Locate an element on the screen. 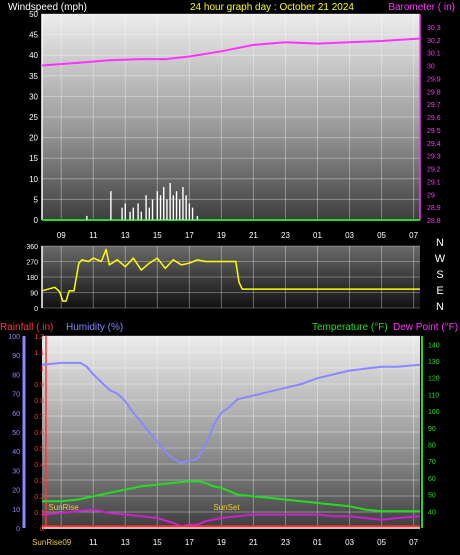 The height and width of the screenshot is (555, 460). top-x-tick-label: 05 is located at coordinates (381, 235).